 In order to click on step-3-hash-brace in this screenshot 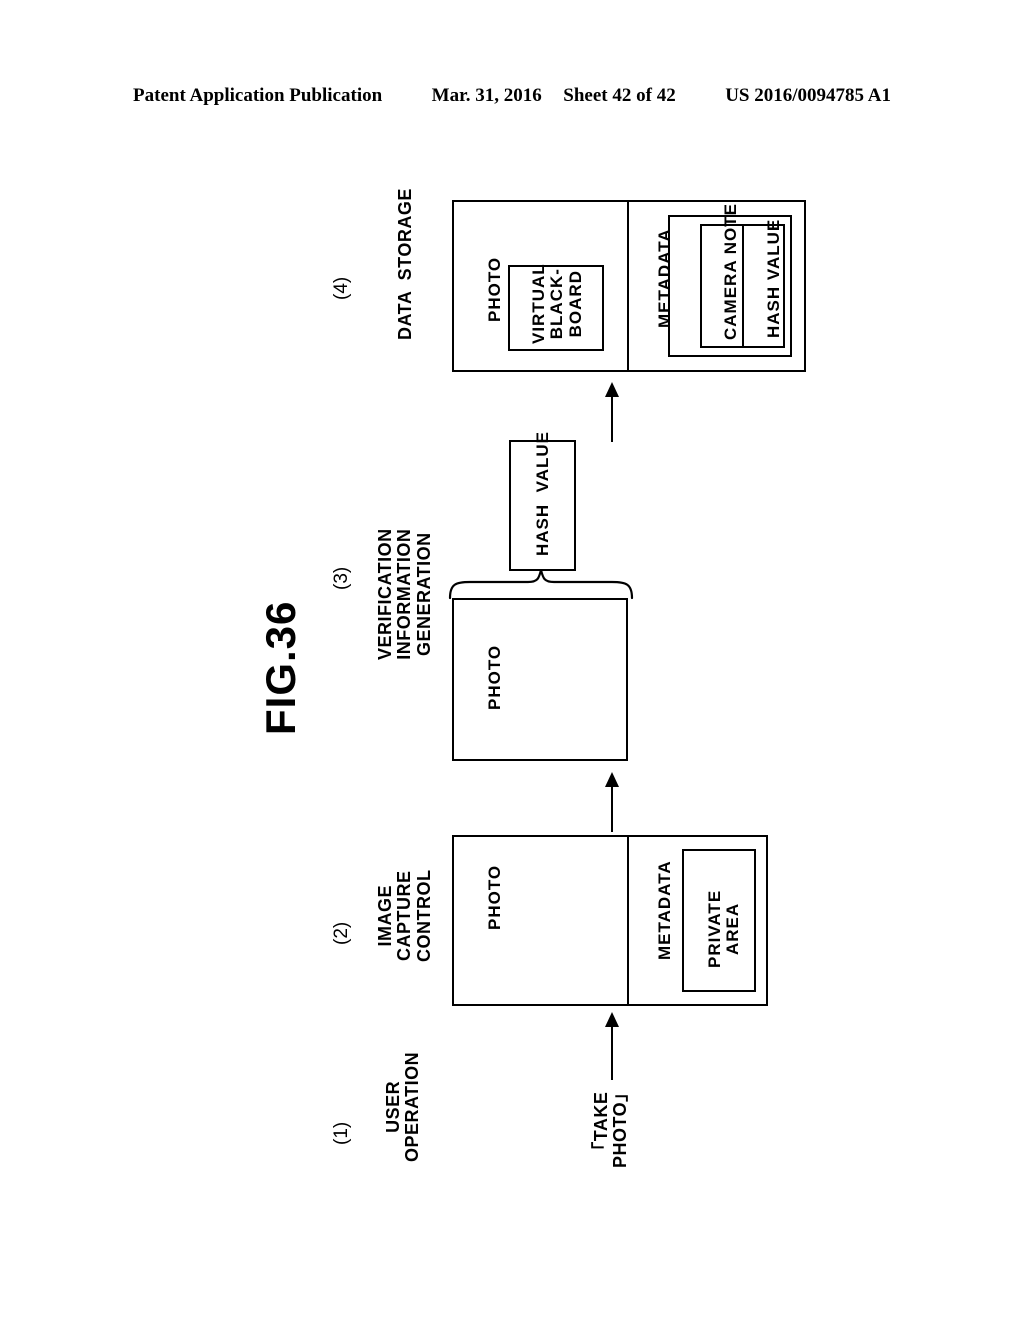, I will do `click(541, 584)`.